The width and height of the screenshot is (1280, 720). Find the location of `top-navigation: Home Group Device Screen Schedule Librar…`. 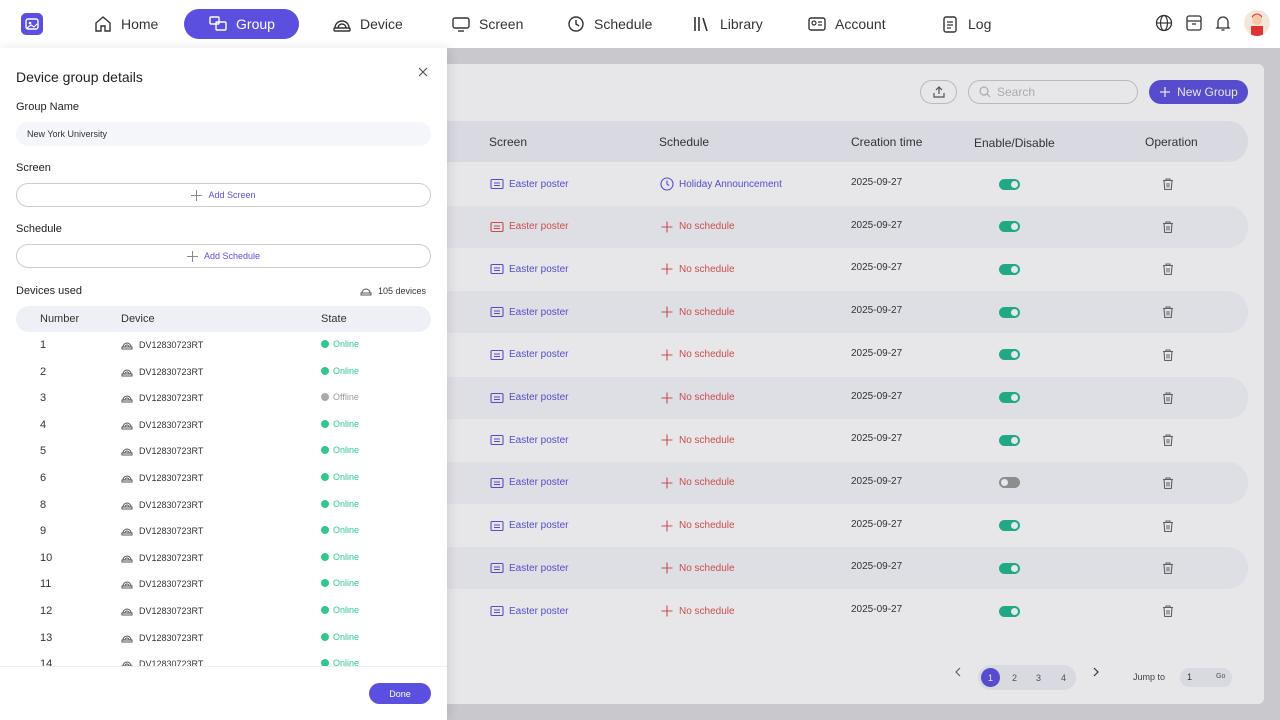

top-navigation: Home Group Device Screen Schedule Librar… is located at coordinates (640, 24).